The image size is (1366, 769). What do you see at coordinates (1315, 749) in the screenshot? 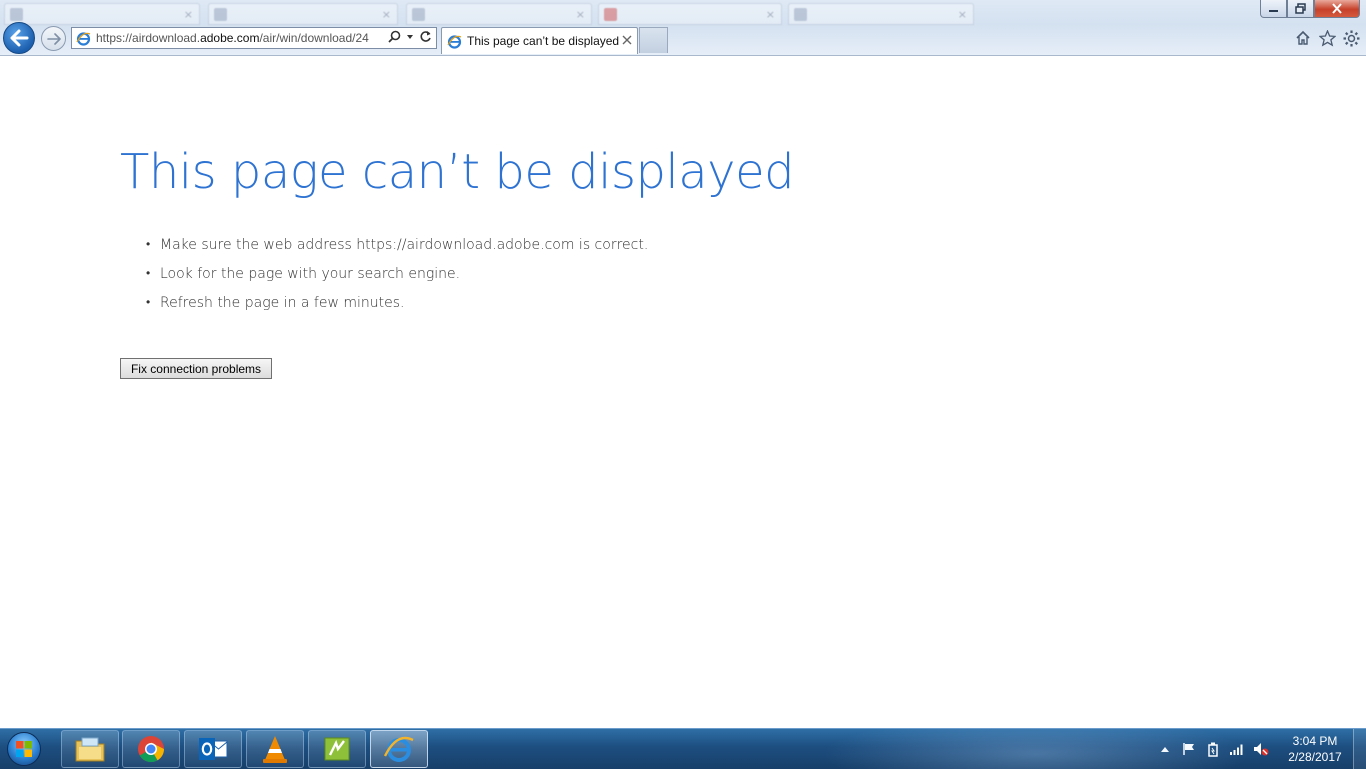
I see `system-clock: 3:04 PM 2/28/2017` at bounding box center [1315, 749].